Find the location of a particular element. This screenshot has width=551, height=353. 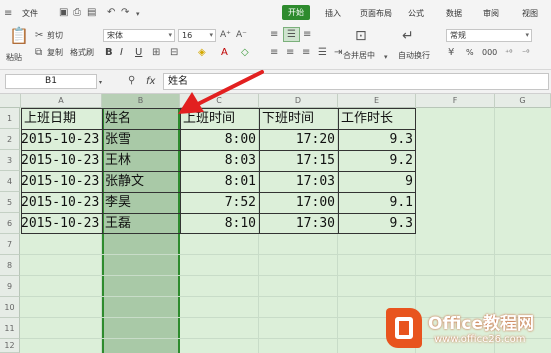

header-cell-name: 姓名 is located at coordinates (141, 118).